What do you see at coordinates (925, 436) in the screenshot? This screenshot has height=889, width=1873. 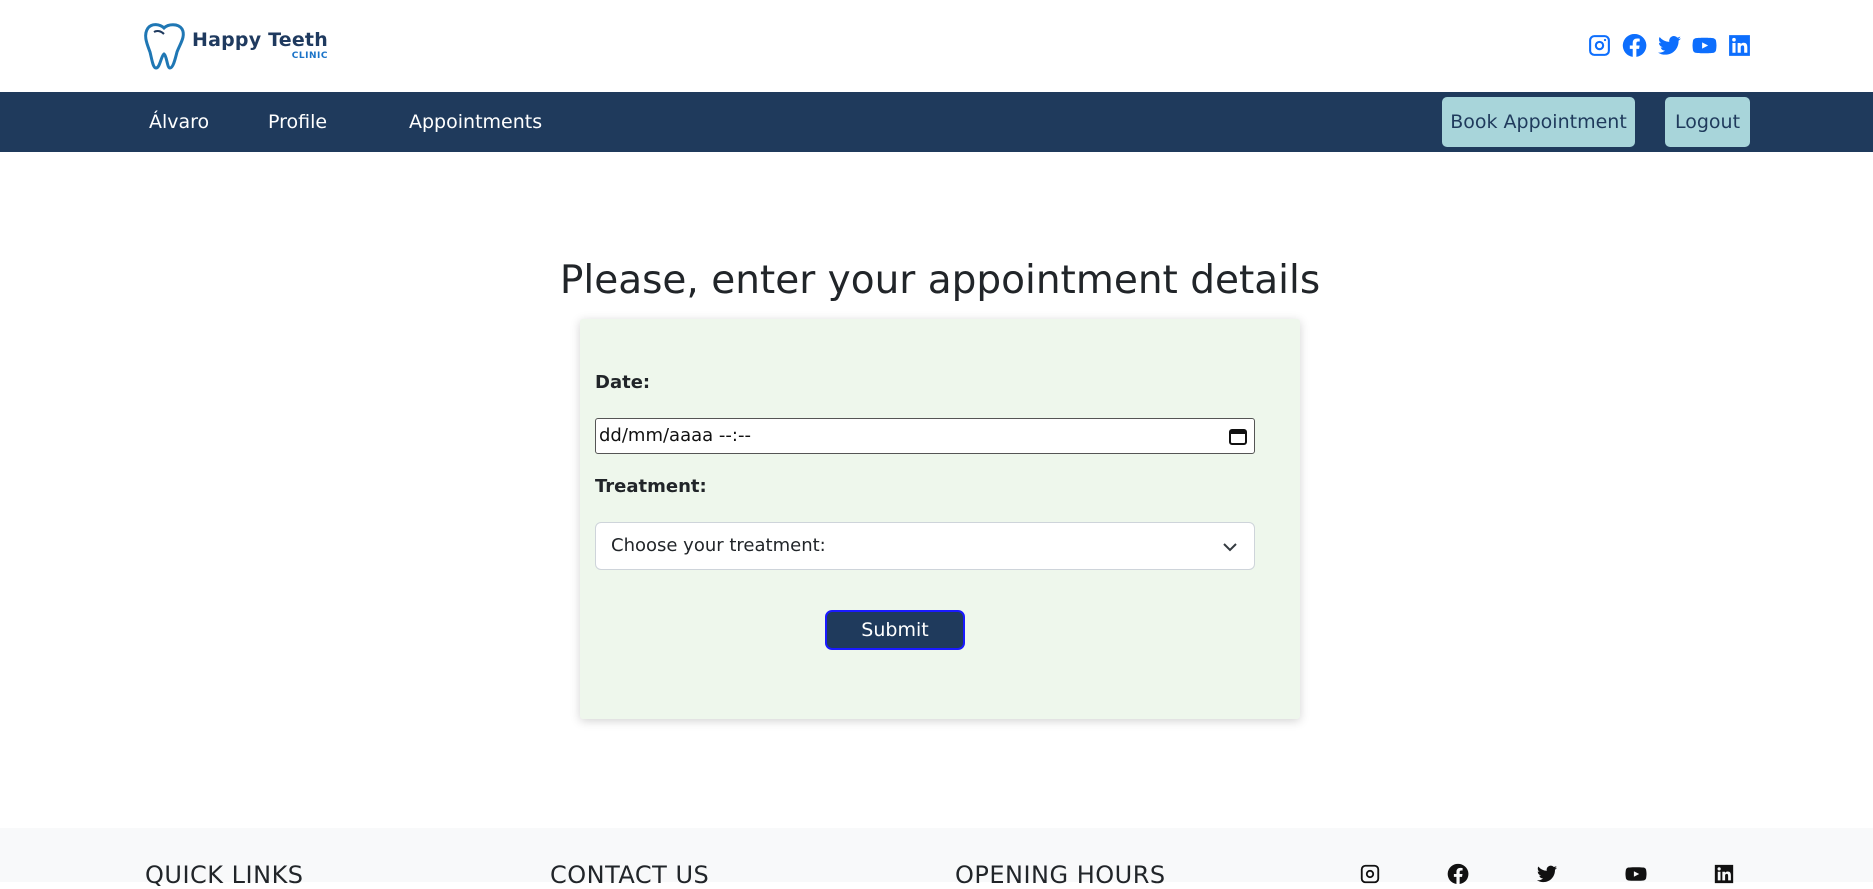 I see `date-input: dd/mm/aaaa --:--` at bounding box center [925, 436].